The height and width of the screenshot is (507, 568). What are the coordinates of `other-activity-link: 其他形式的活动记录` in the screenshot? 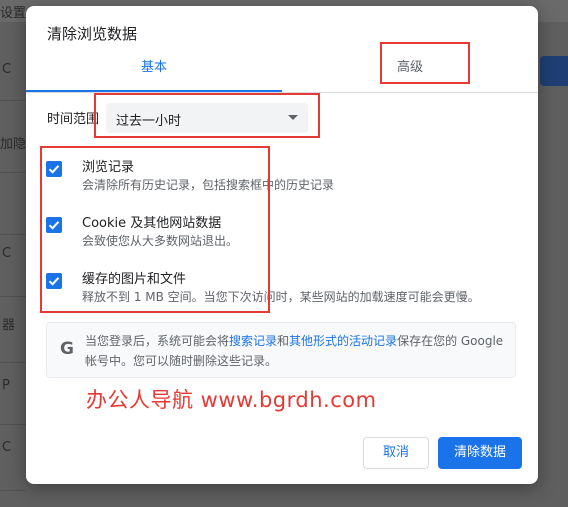 It's located at (343, 341).